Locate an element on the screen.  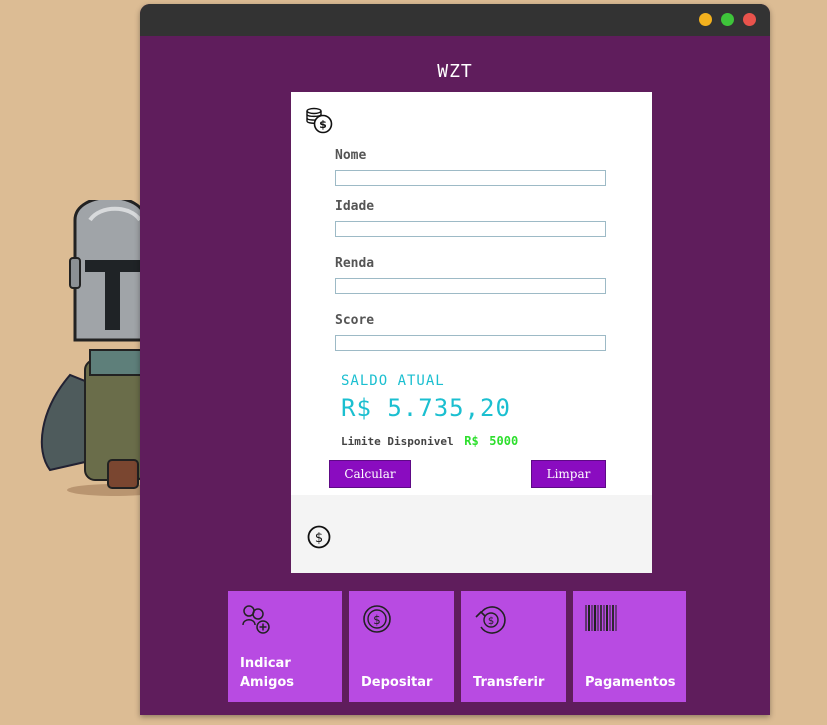
nome-input is located at coordinates (470, 178).